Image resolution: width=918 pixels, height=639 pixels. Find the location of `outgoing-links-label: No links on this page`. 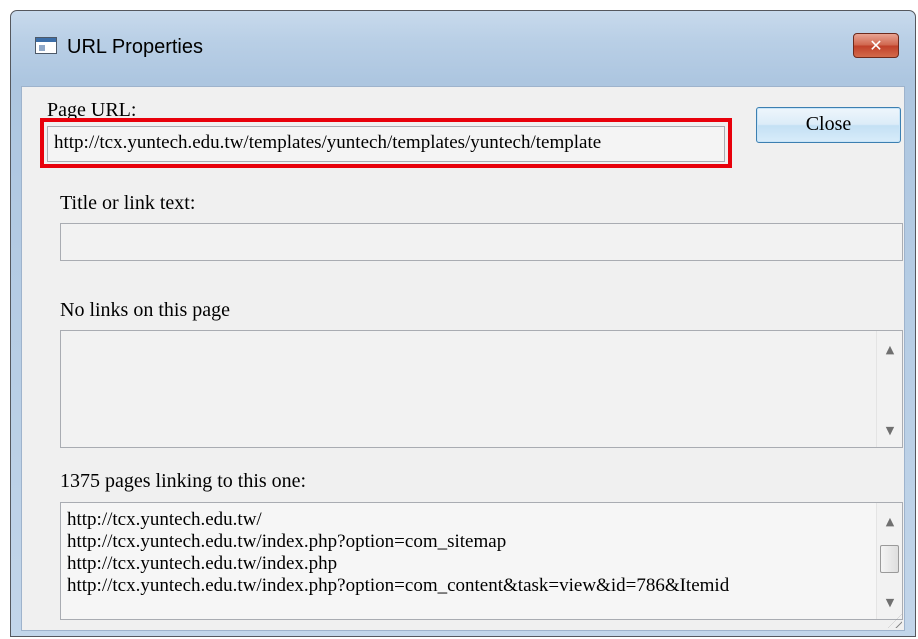

outgoing-links-label: No links on this page is located at coordinates (145, 310).